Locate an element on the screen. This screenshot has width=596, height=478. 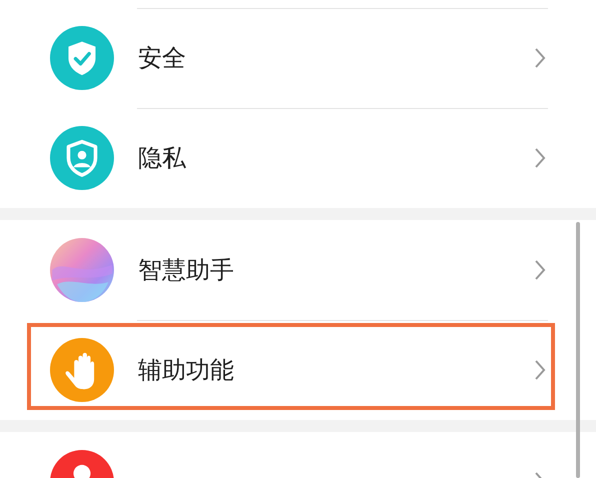
gradient-orb-icon is located at coordinates (82, 270).